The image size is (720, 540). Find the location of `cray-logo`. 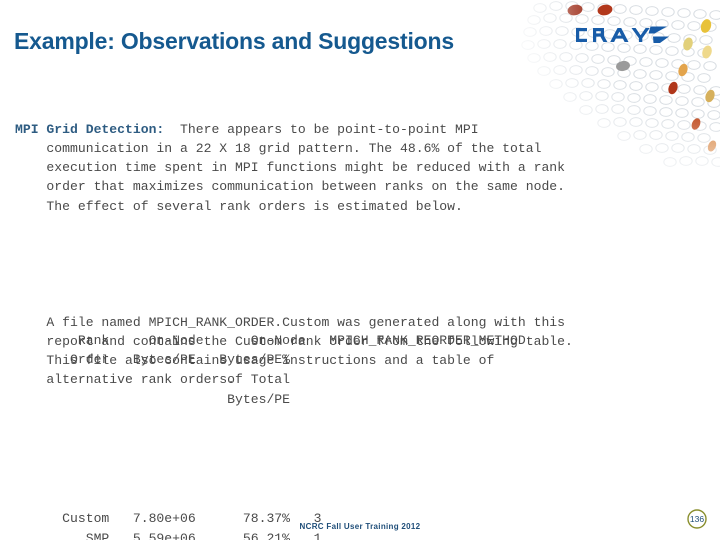

cray-logo is located at coordinates (638, 35).